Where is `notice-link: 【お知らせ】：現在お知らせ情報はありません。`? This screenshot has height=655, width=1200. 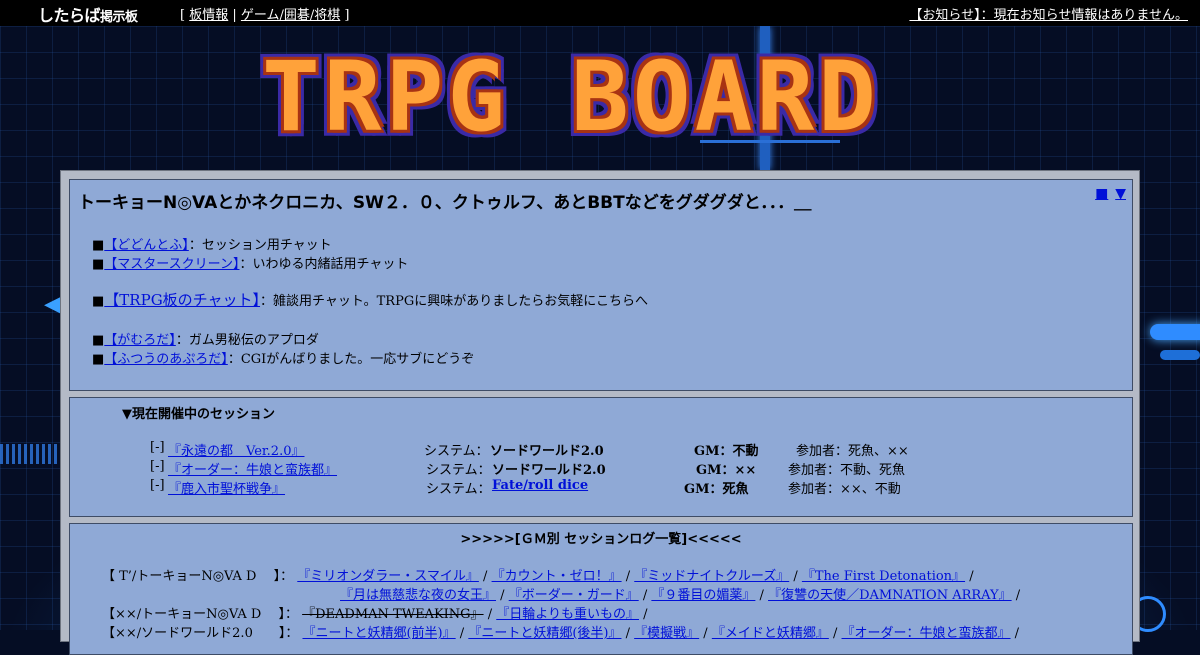
notice-link: 【お知らせ】：現在お知らせ情報はありません。 is located at coordinates (1048, 13).